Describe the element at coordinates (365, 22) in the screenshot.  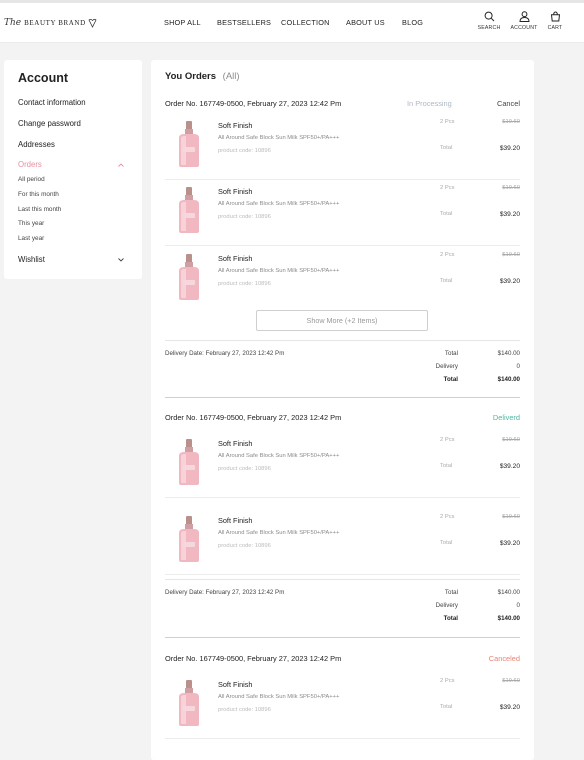
I see `nav-about-us: ABOUT US` at that location.